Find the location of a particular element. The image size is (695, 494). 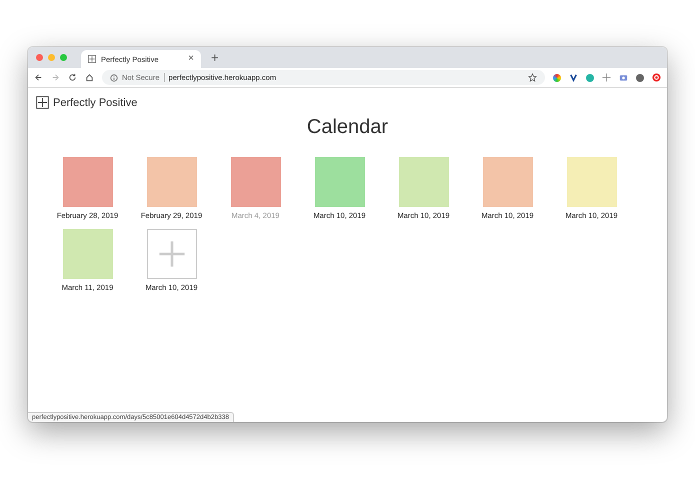

star-icon is located at coordinates (532, 77).